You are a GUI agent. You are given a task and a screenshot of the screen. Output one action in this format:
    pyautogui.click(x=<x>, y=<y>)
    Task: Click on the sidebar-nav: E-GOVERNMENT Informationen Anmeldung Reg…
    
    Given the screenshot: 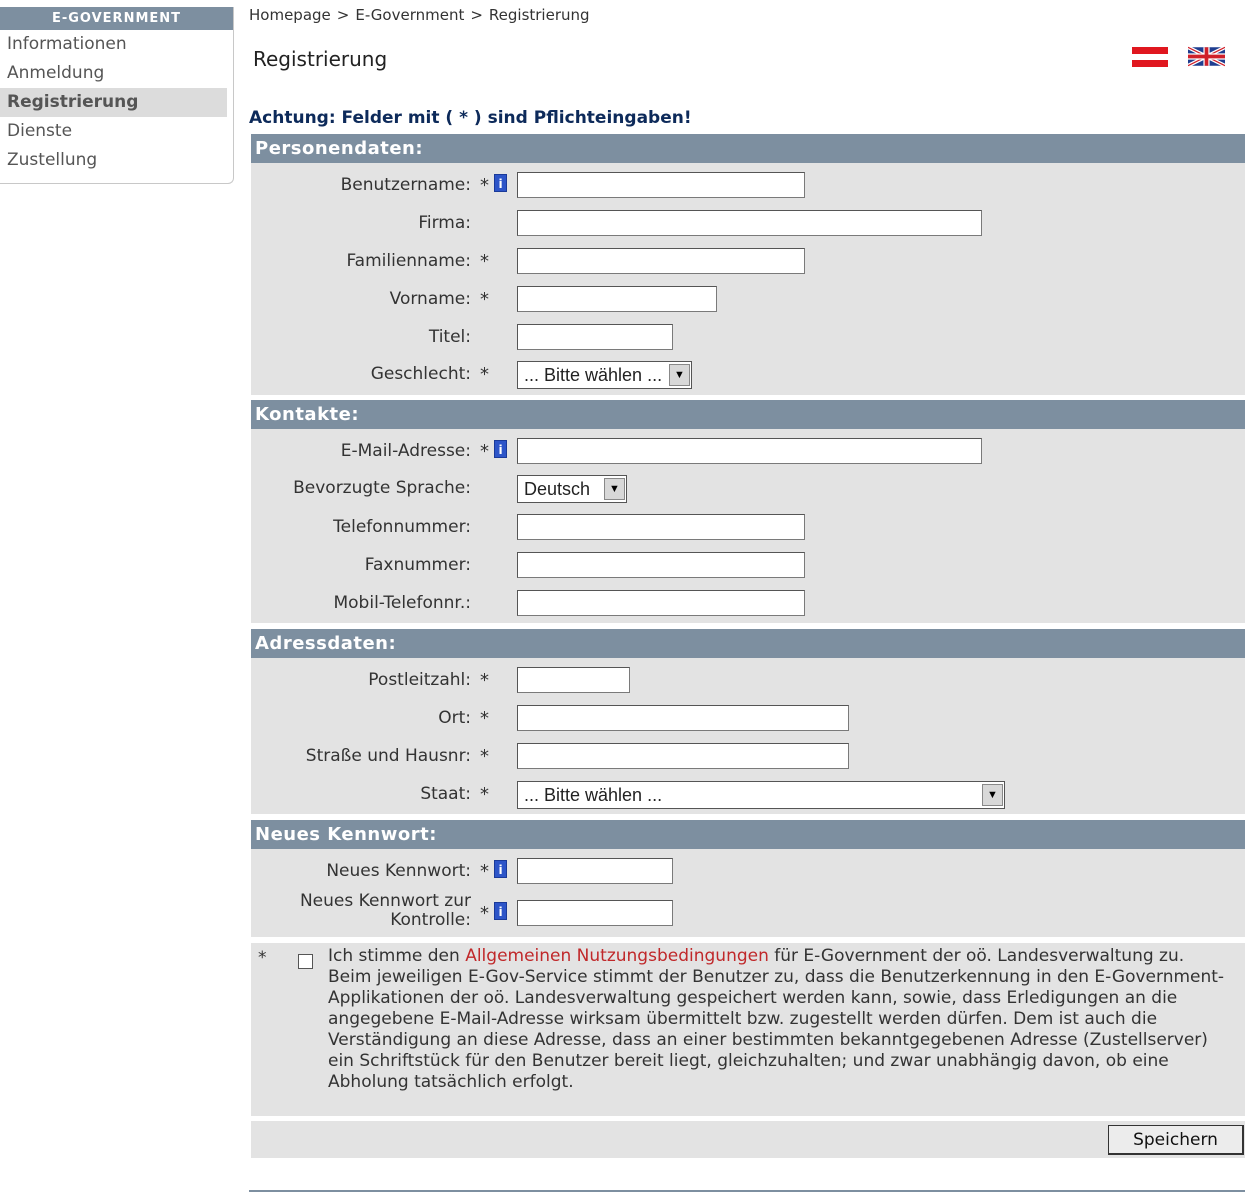 What is the action you would take?
    pyautogui.click(x=117, y=95)
    